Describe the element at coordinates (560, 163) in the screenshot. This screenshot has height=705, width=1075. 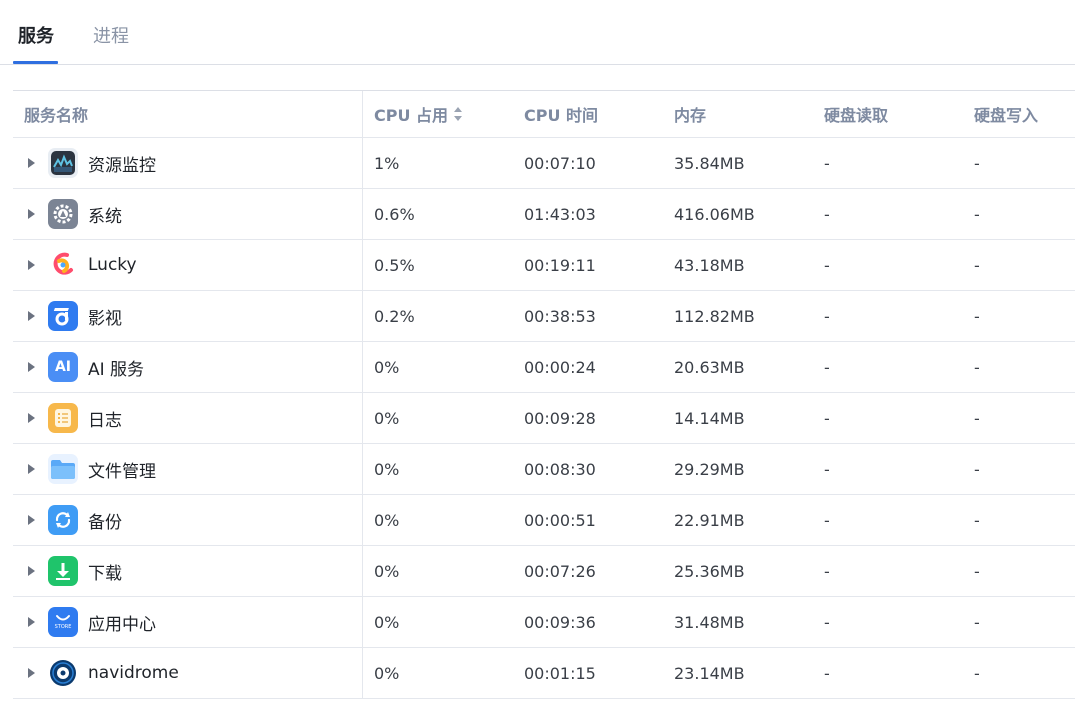
I see `cpu-time: 00:07:10` at that location.